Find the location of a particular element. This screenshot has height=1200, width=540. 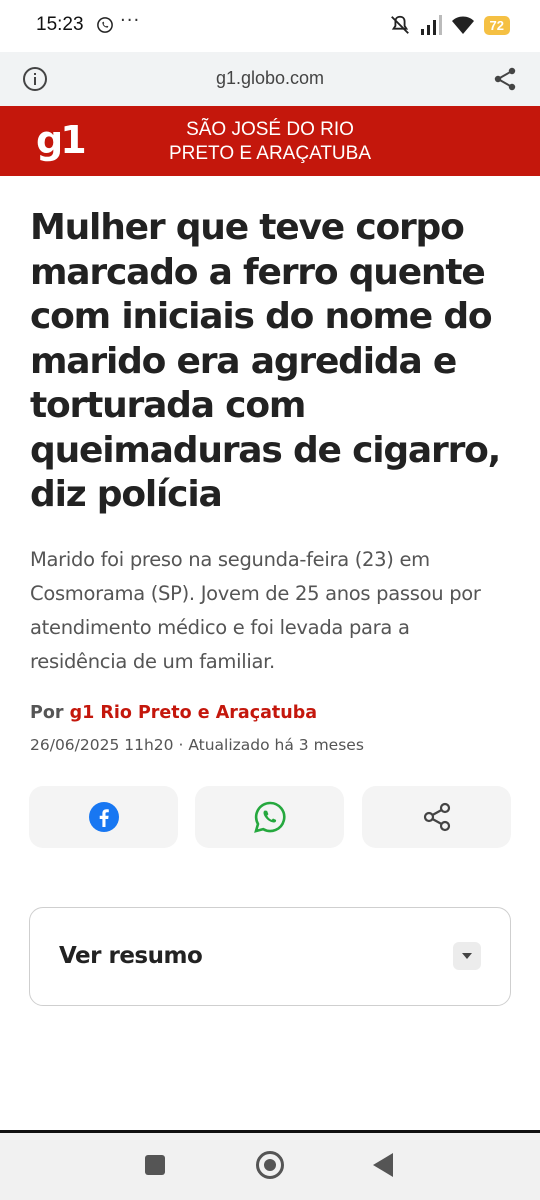

home-icon is located at coordinates (270, 1165).